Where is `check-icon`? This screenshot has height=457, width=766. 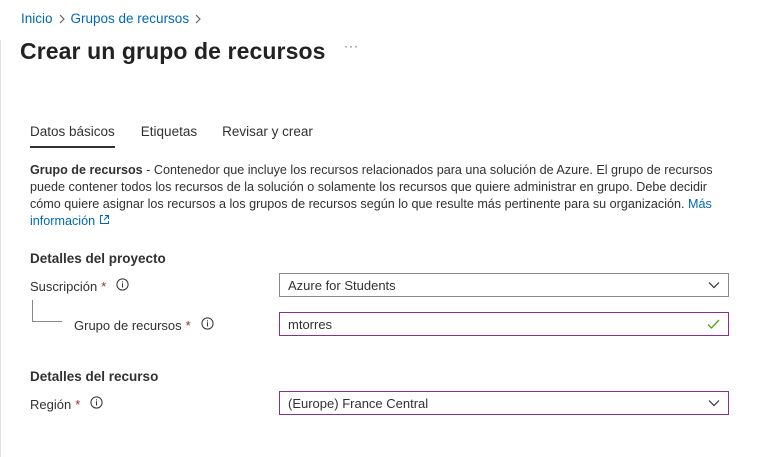
check-icon is located at coordinates (713, 325).